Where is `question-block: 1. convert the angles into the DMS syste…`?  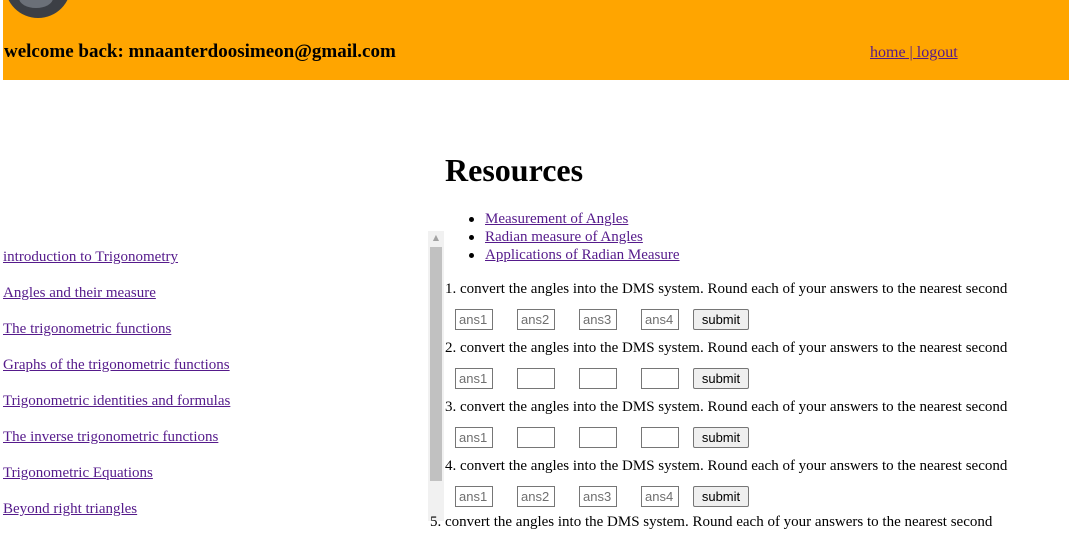 question-block: 1. convert the angles into the DMS syste… is located at coordinates (755, 309).